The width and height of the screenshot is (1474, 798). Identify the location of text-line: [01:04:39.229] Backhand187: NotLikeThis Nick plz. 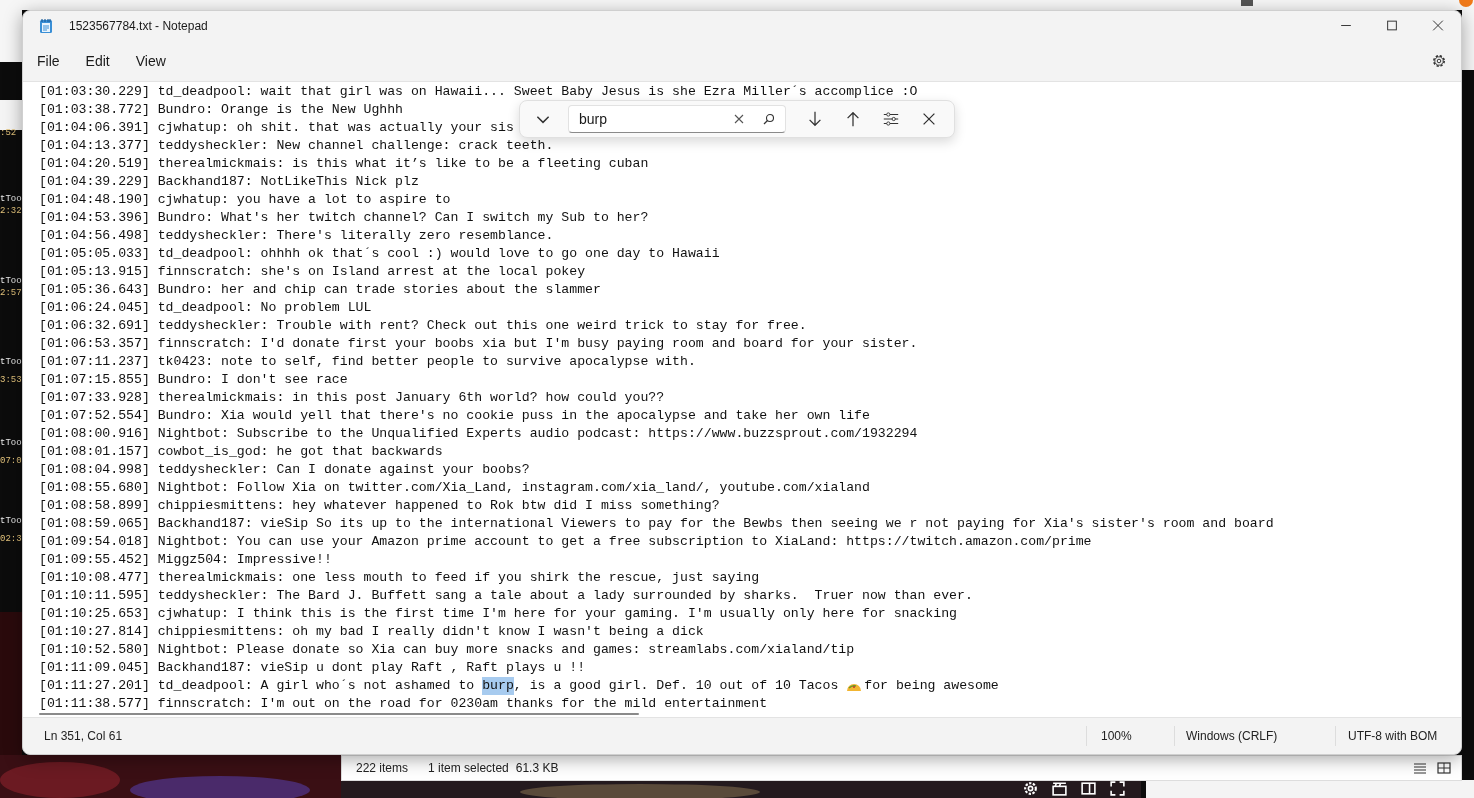
(229, 182).